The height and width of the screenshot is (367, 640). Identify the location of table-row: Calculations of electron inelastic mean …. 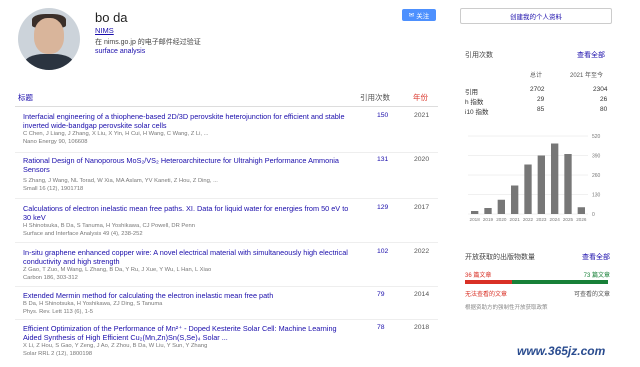
(226, 223).